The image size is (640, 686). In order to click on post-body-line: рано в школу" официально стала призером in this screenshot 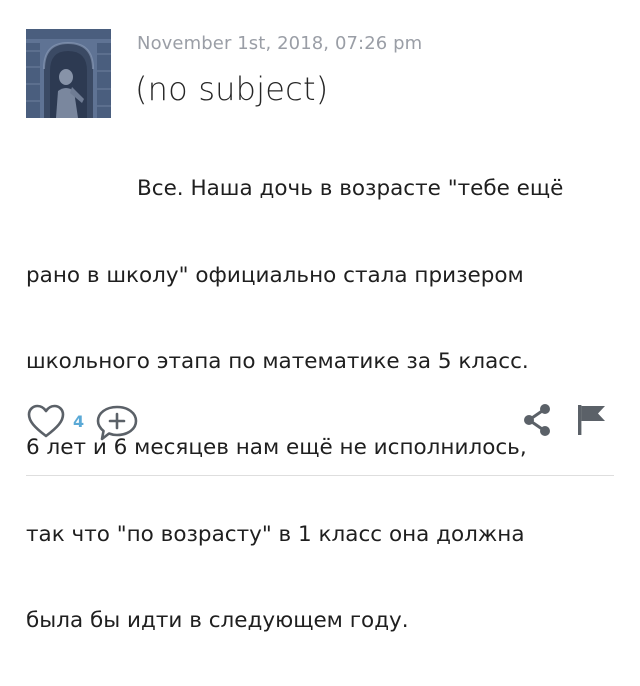, I will do `click(275, 275)`.